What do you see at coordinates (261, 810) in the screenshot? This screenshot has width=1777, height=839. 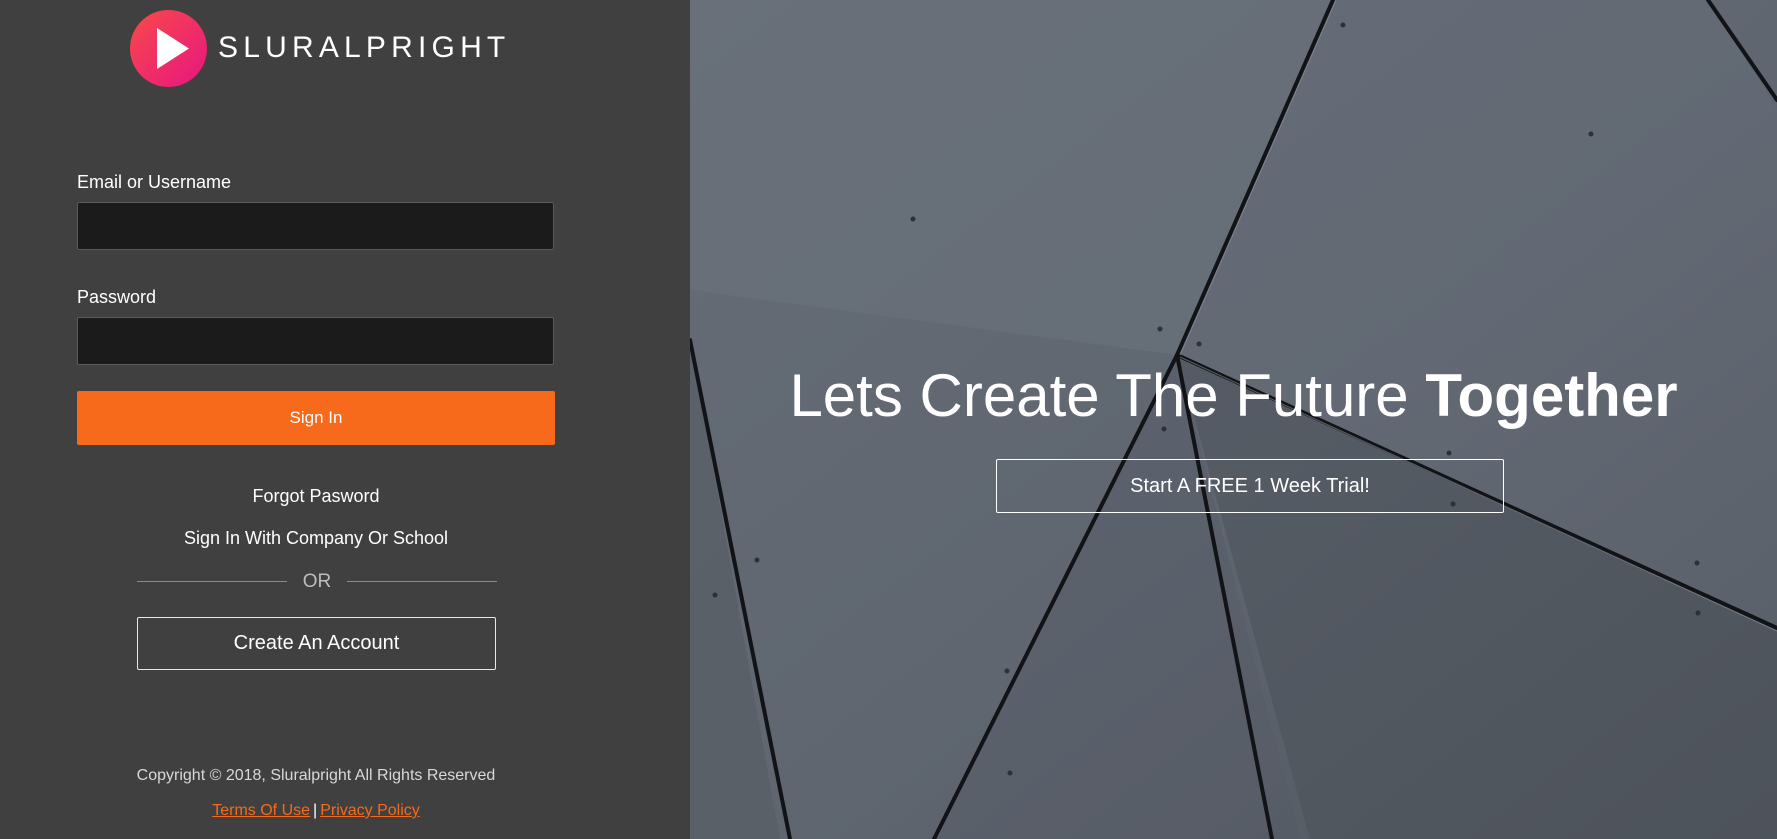 I see `terms-of-use-link: Terms Of Use` at bounding box center [261, 810].